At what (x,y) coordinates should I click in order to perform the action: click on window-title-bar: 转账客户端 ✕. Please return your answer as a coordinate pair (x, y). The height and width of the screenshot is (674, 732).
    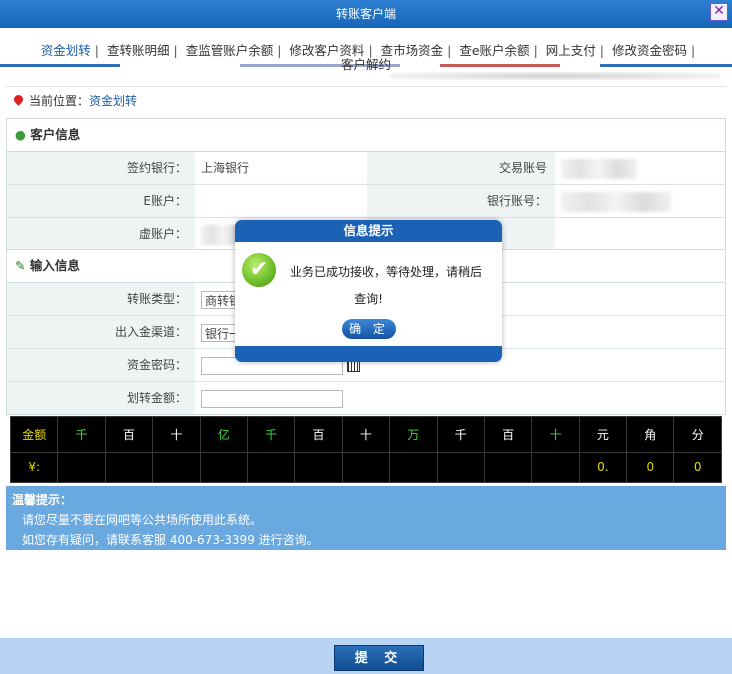
    Looking at the image, I should click on (366, 14).